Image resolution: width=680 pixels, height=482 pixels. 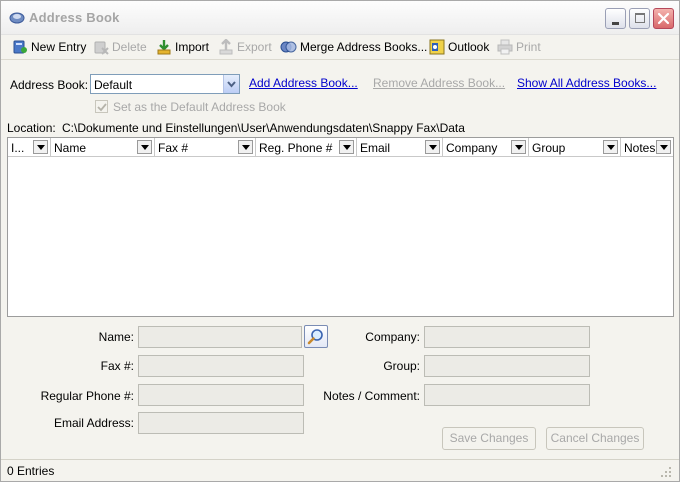 What do you see at coordinates (87, 396) in the screenshot?
I see `regular-phone-label: Regular Phone #:` at bounding box center [87, 396].